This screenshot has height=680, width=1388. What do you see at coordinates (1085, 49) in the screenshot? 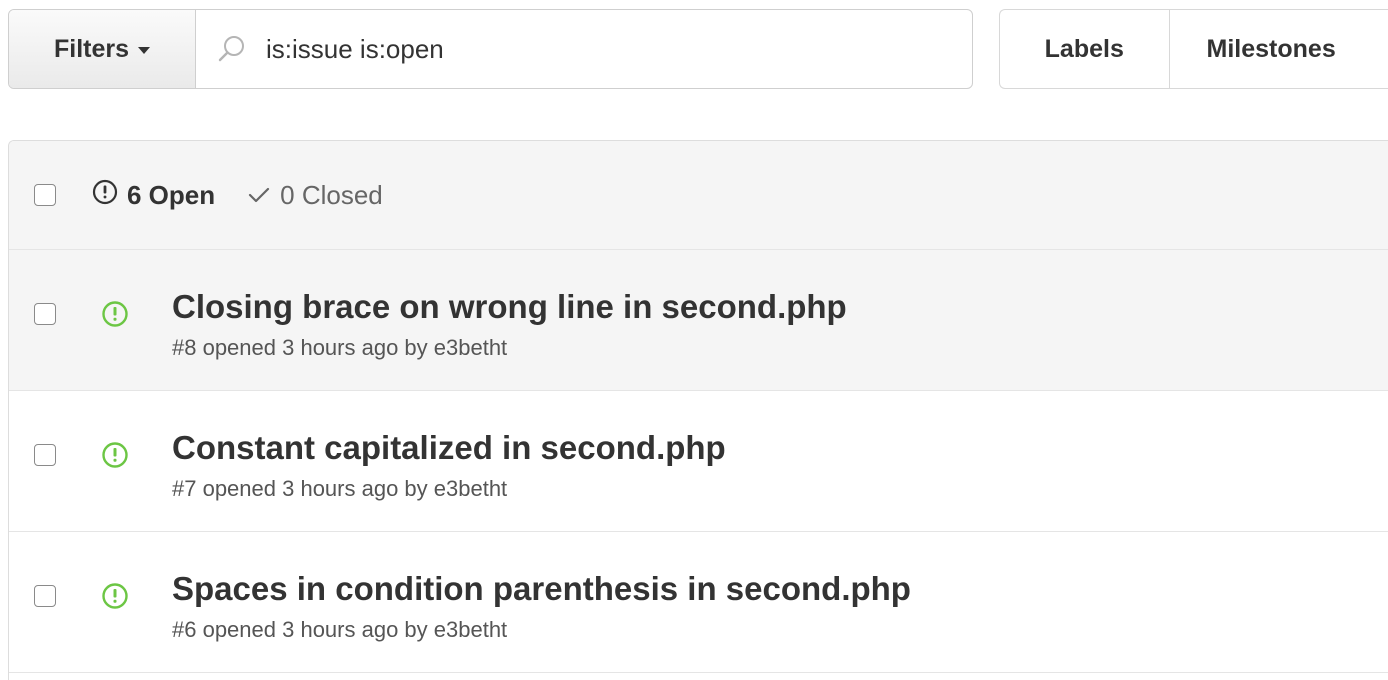
I see `labels-button: Labels` at bounding box center [1085, 49].